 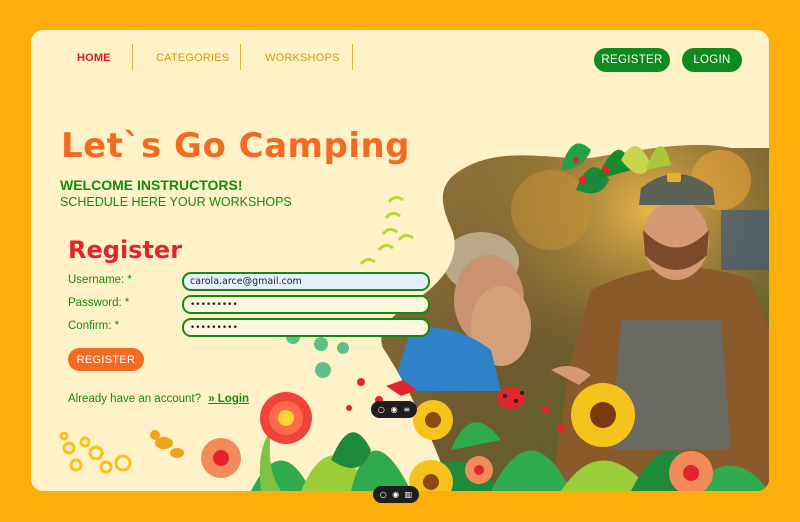 What do you see at coordinates (306, 304) in the screenshot?
I see `password-field: •••••••••` at bounding box center [306, 304].